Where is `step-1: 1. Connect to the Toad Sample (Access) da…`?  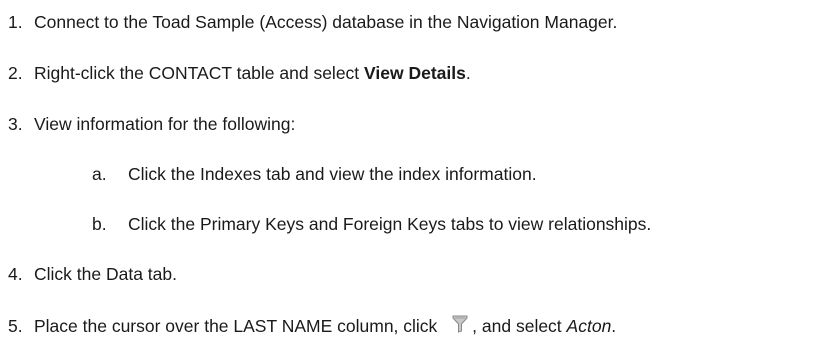 step-1: 1. Connect to the Toad Sample (Access) da… is located at coordinates (308, 22).